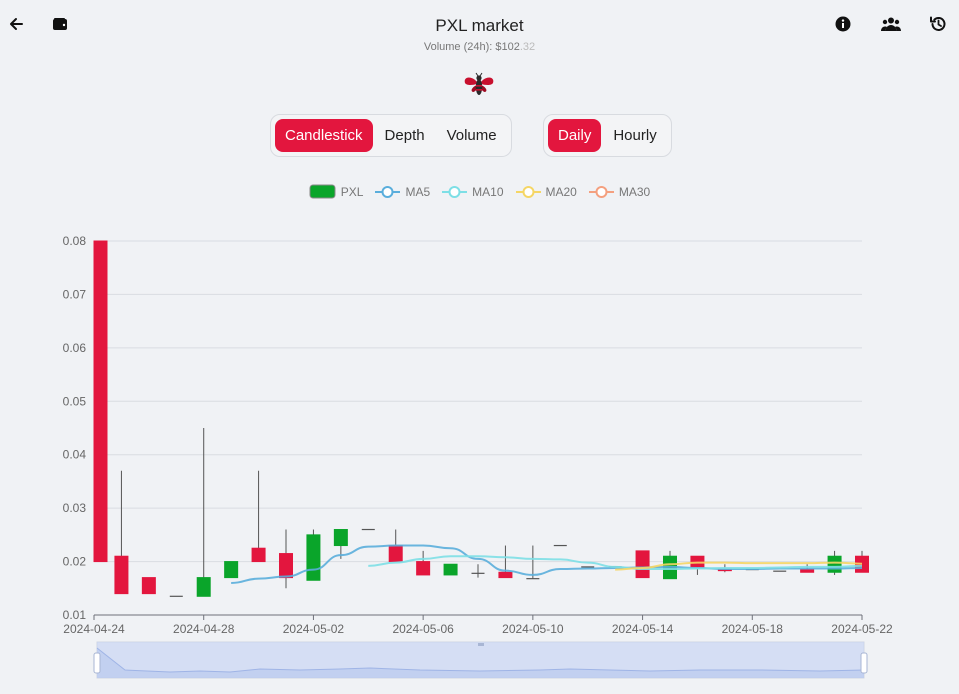 This screenshot has width=959, height=694. Describe the element at coordinates (324, 135) in the screenshot. I see `tab-candlestick: Candlestick` at that location.